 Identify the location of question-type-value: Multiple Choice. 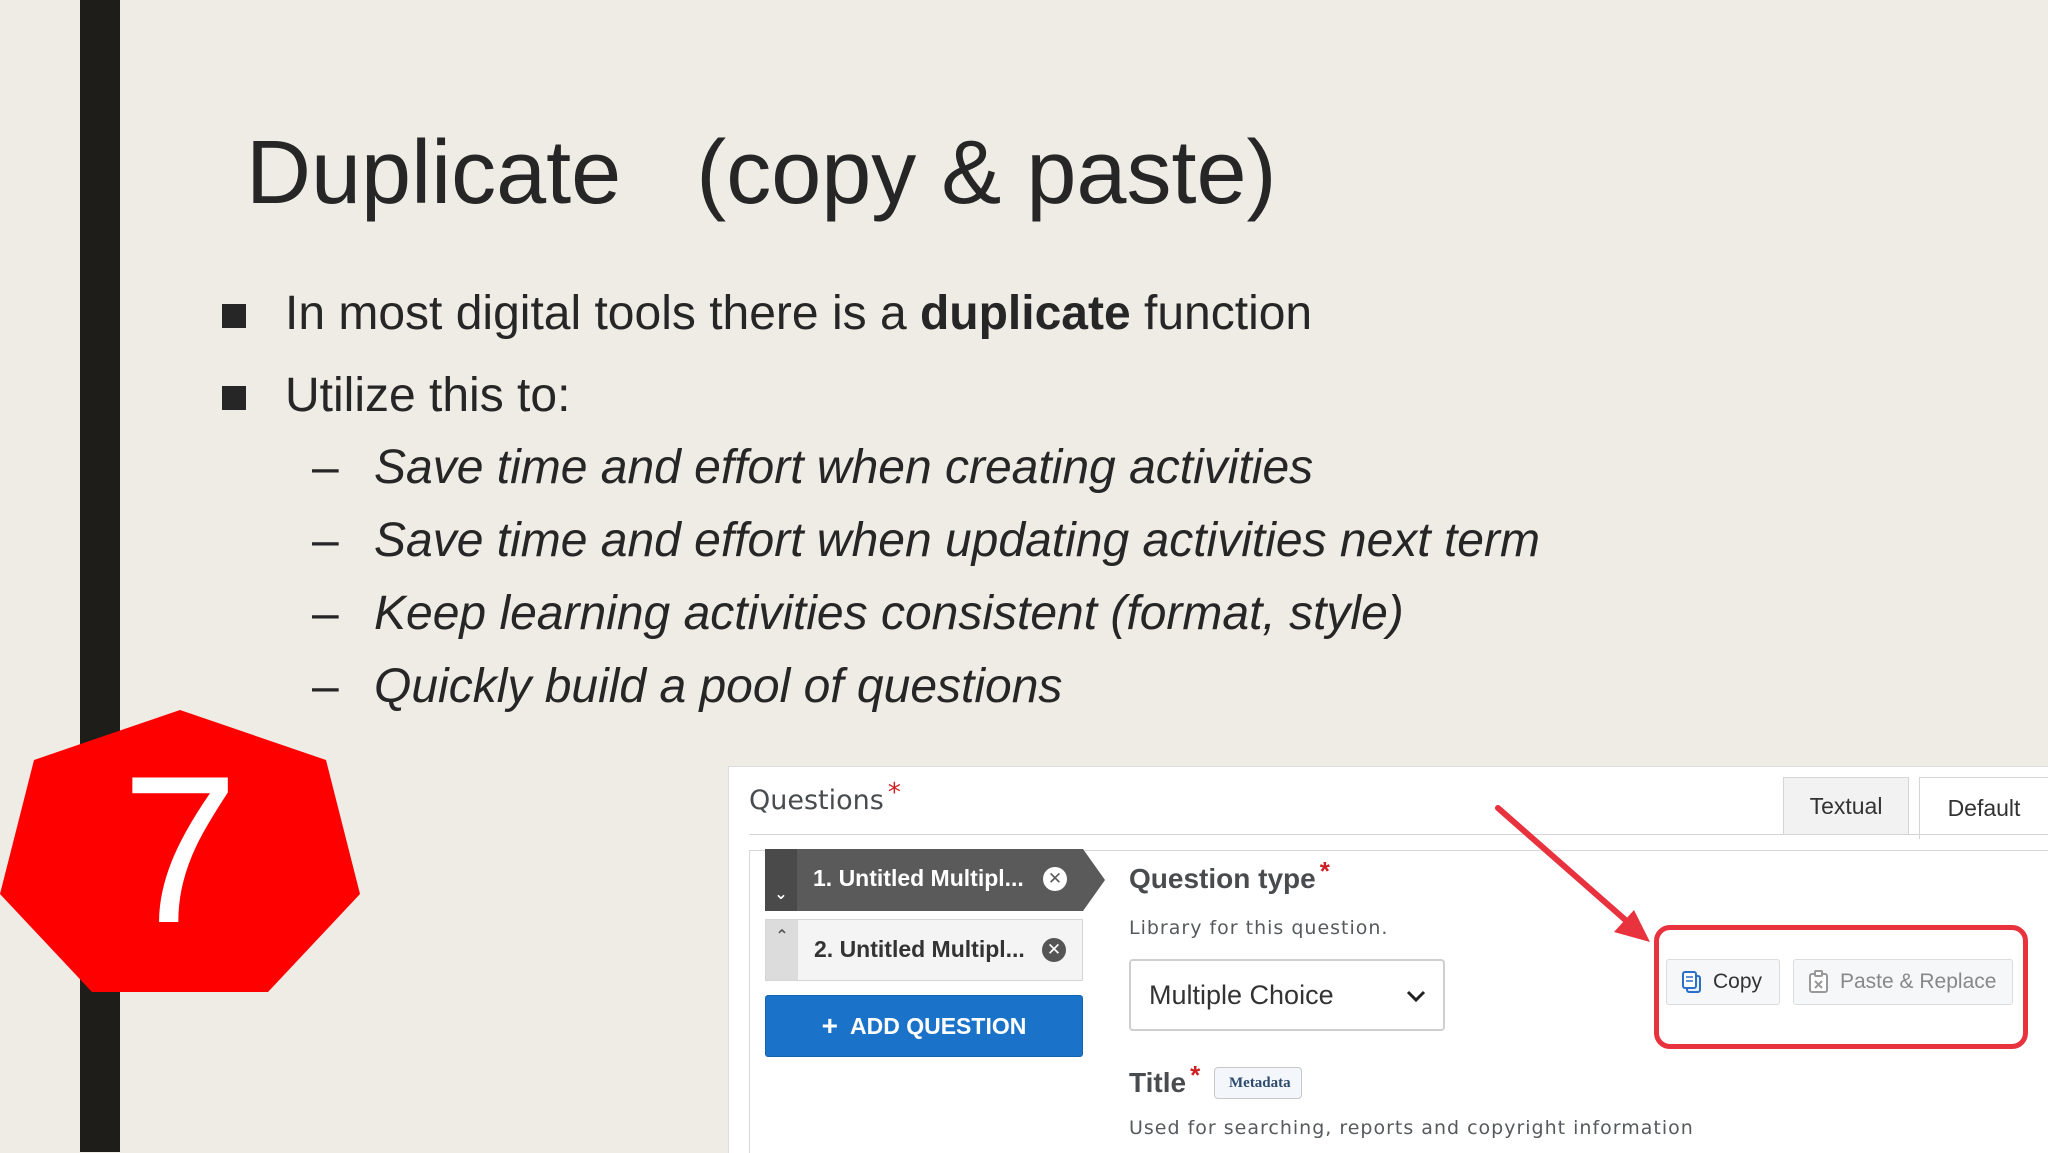
(1241, 994).